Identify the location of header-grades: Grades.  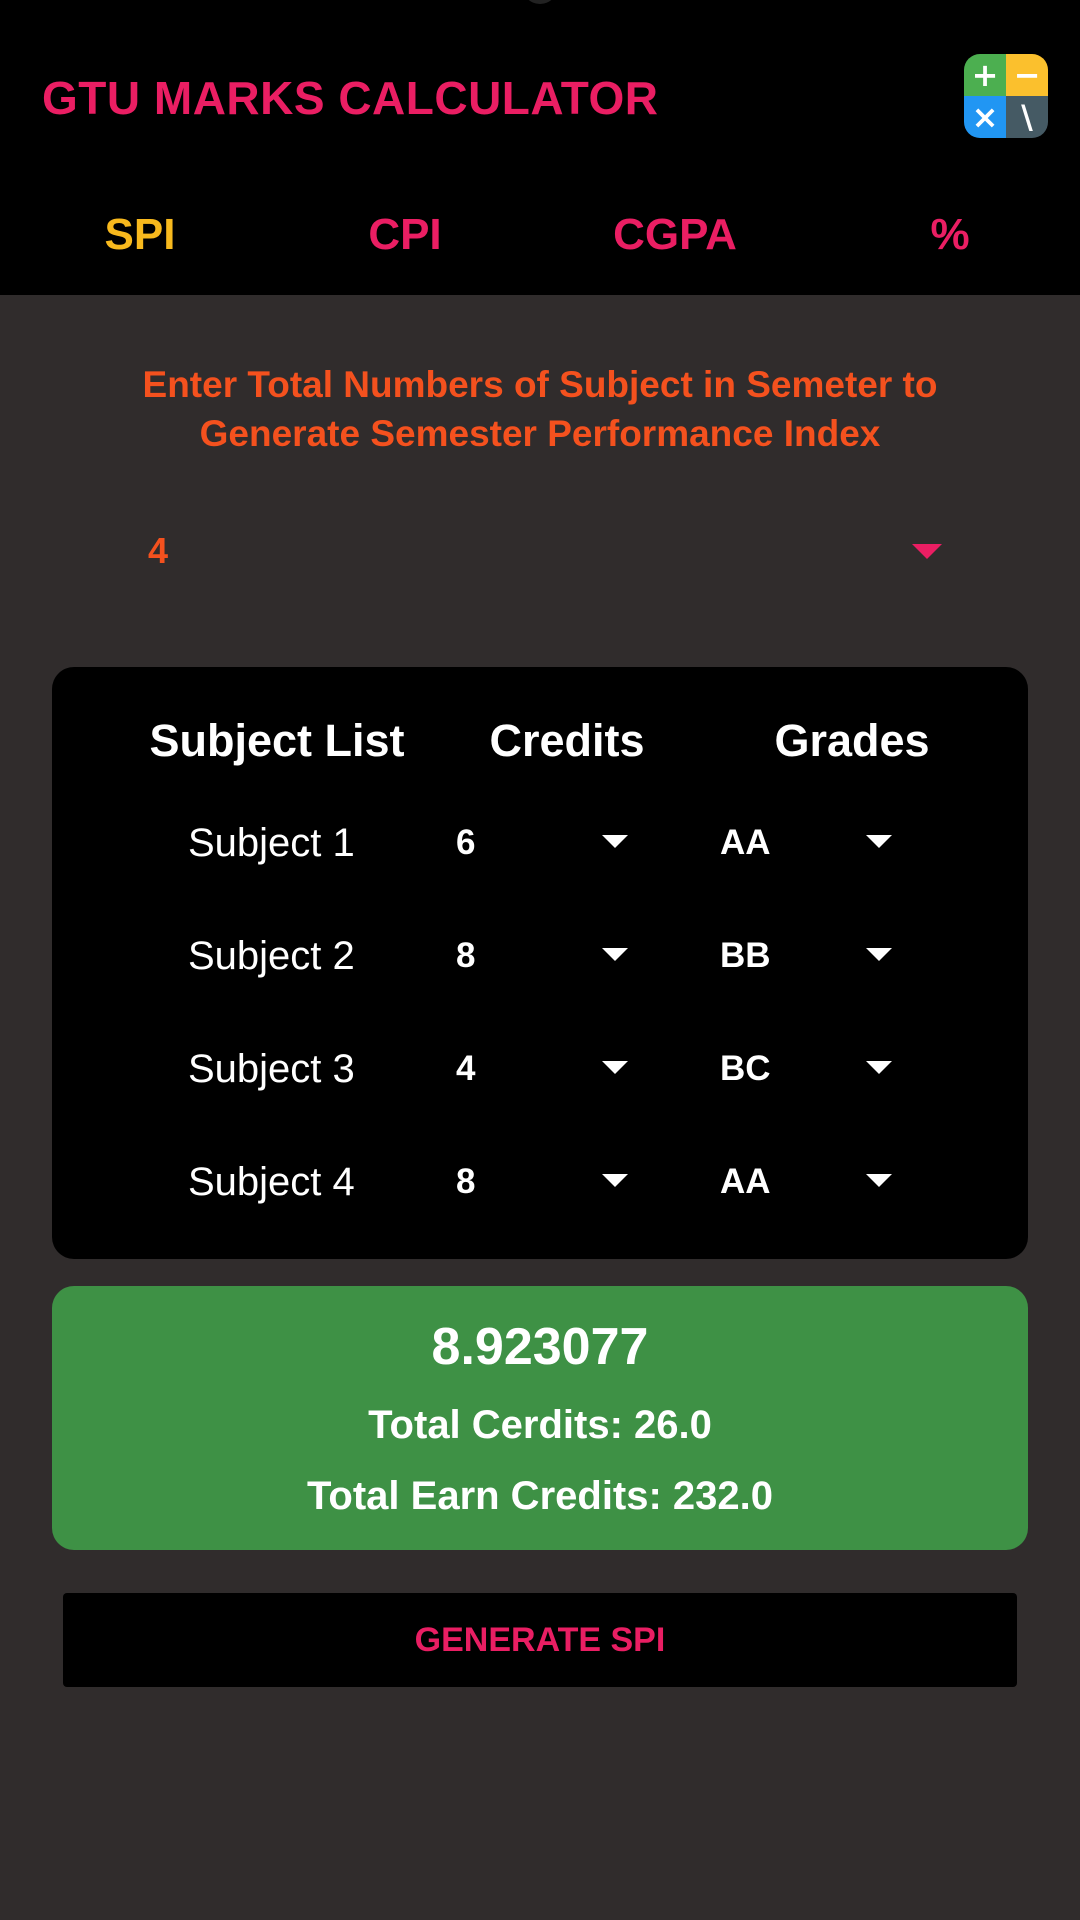
(852, 740).